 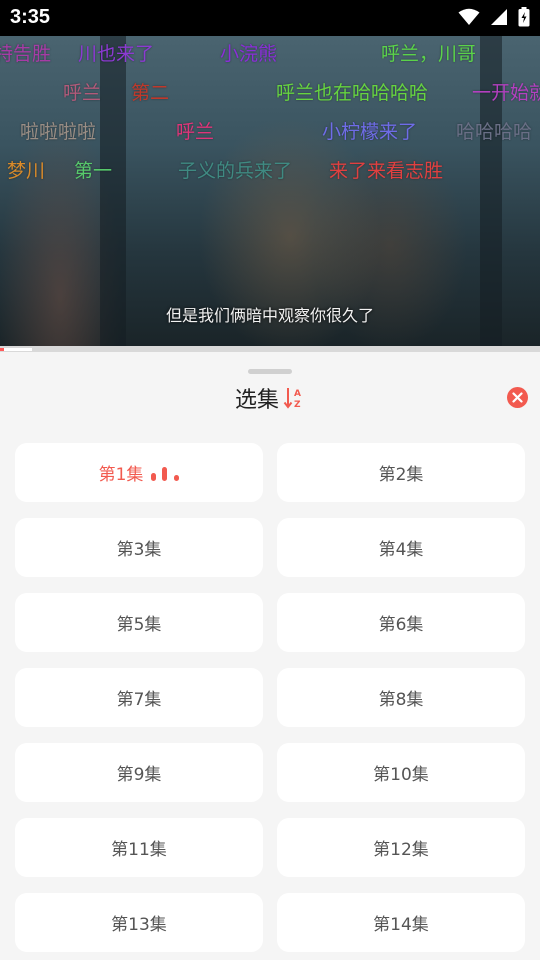 What do you see at coordinates (270, 18) in the screenshot?
I see `status-bar: 3:35` at bounding box center [270, 18].